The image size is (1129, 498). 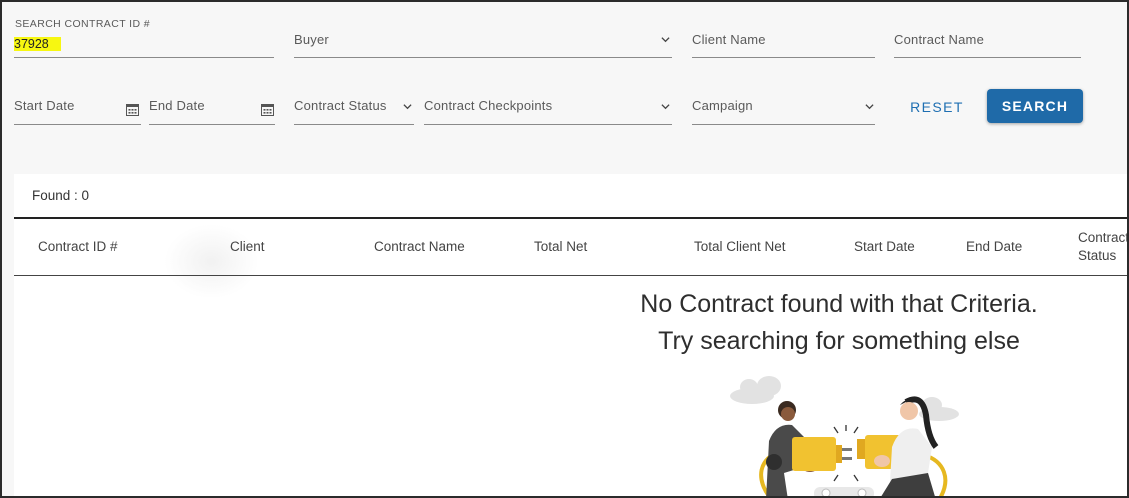 What do you see at coordinates (783, 57) in the screenshot?
I see `client-name-underline` at bounding box center [783, 57].